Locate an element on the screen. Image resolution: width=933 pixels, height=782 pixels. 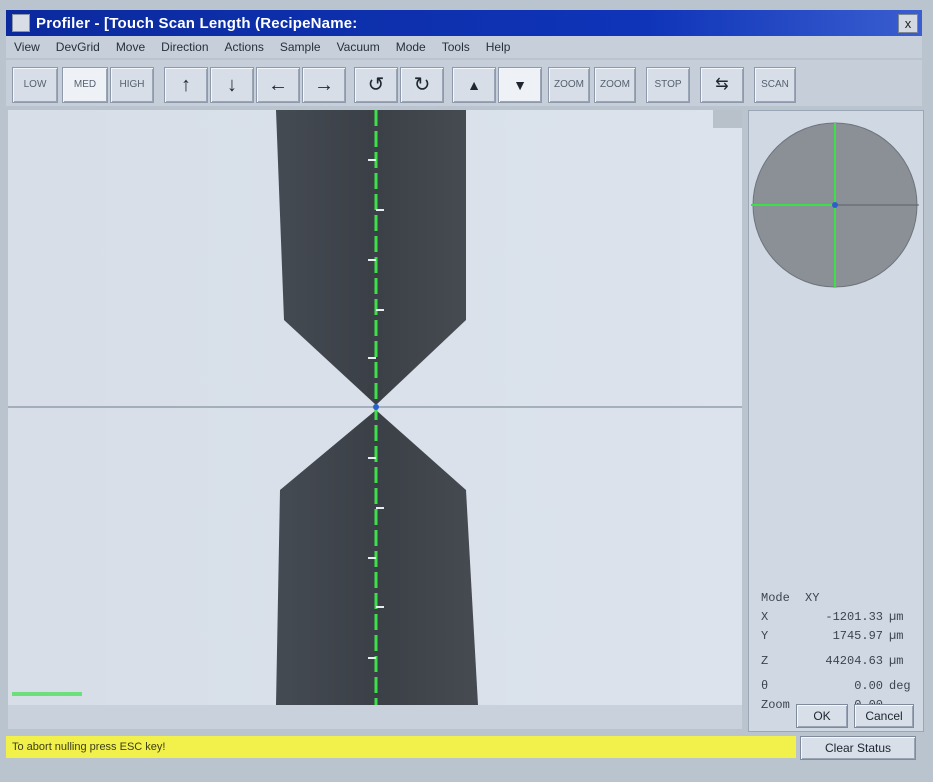
swap-icon: ⇆ is located at coordinates (722, 84).